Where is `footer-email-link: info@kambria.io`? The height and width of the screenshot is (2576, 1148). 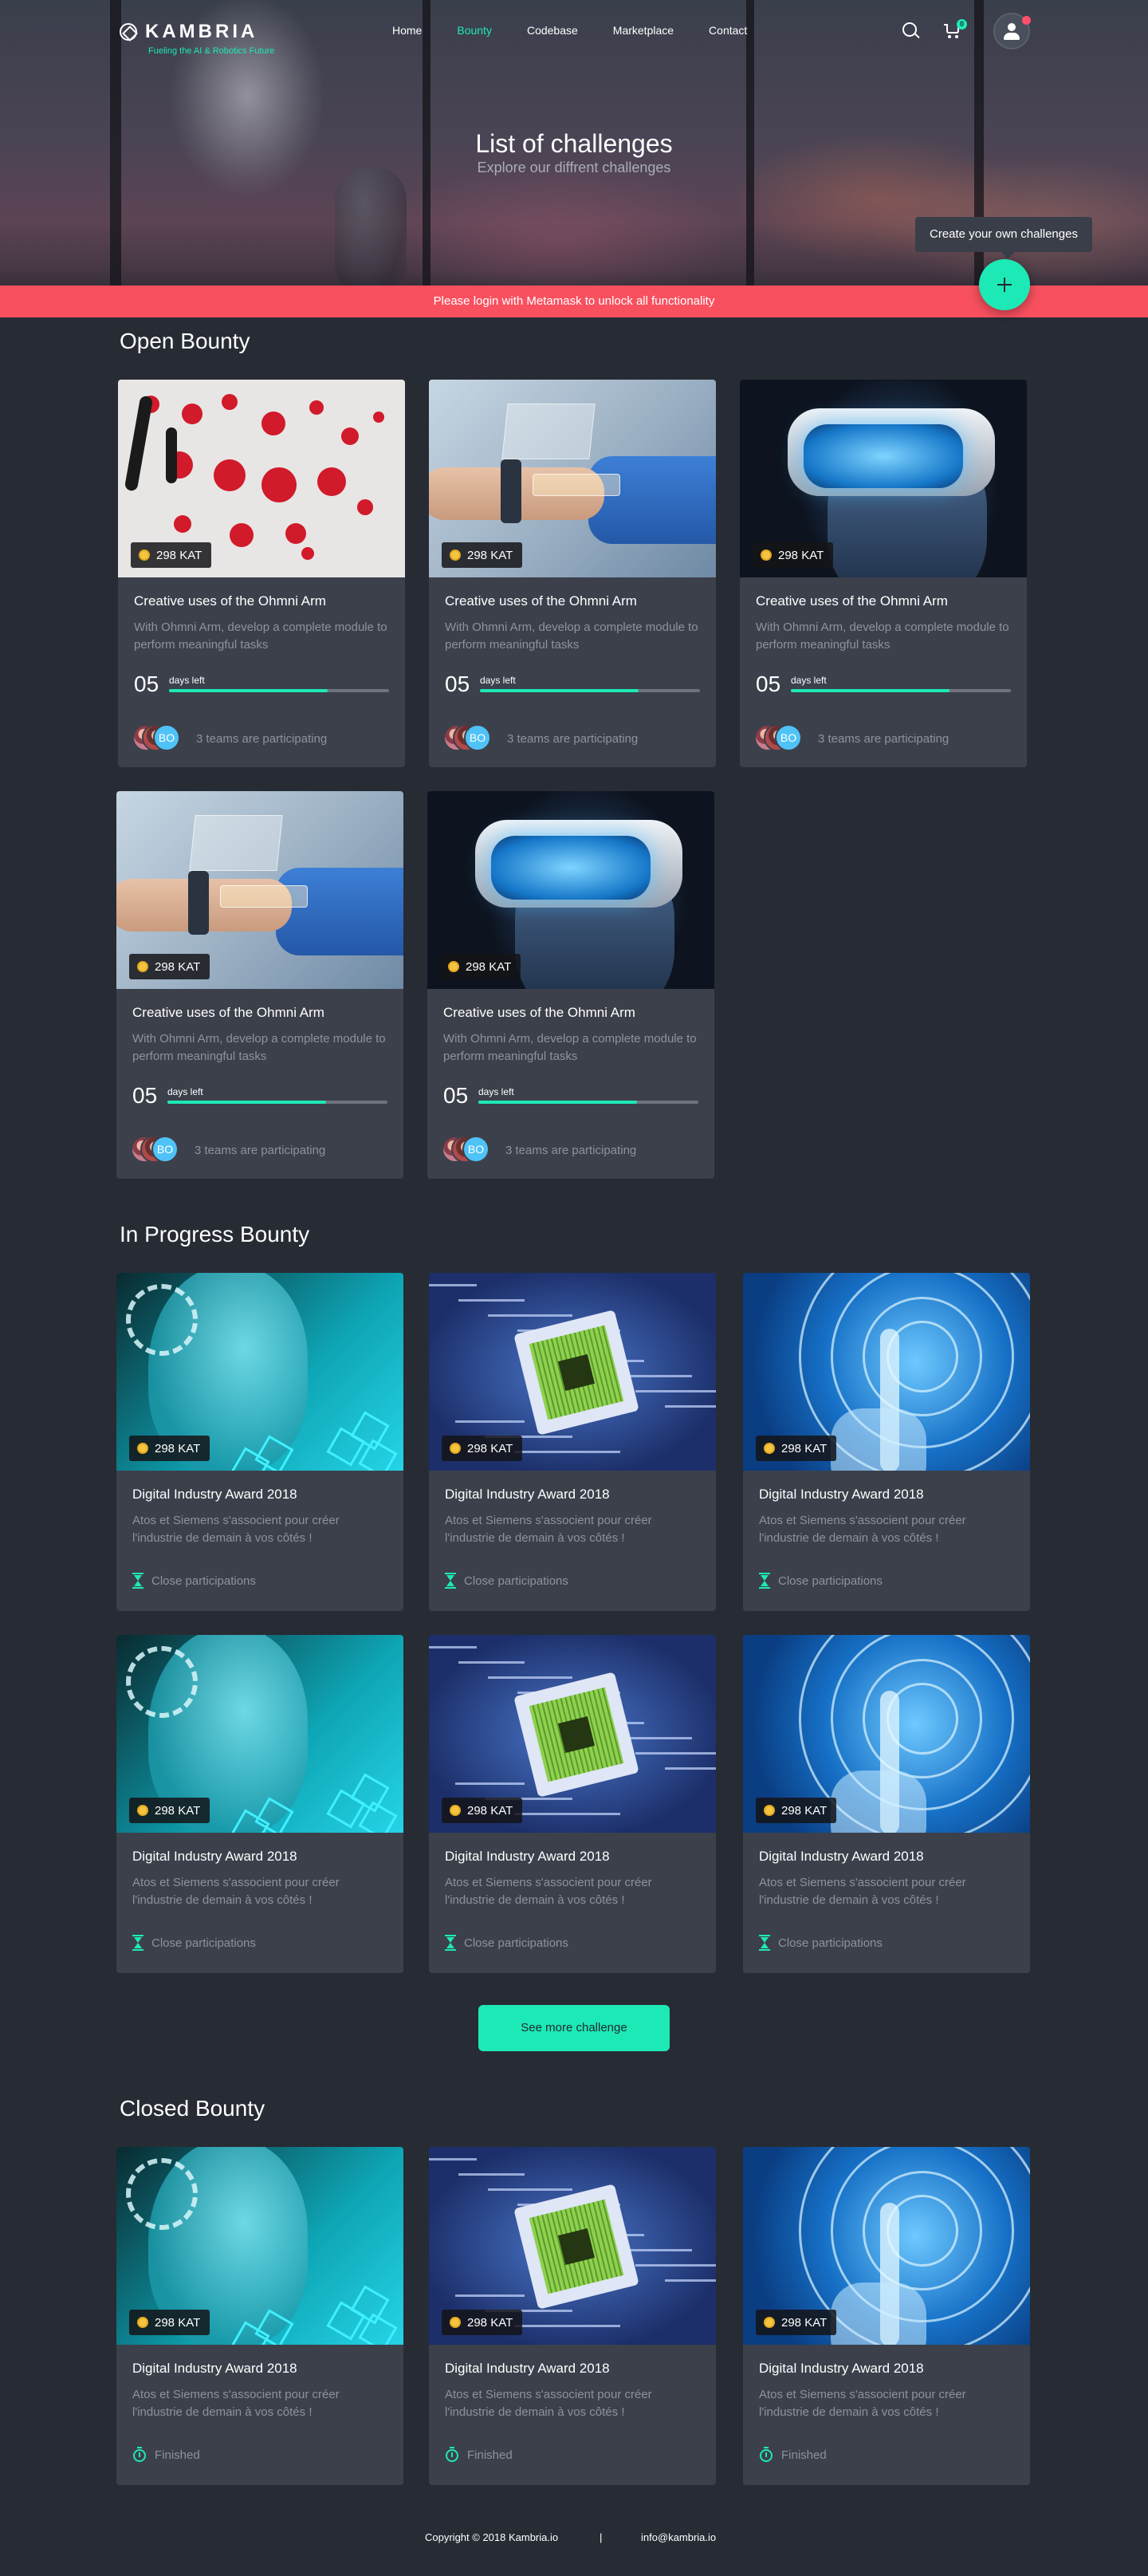 footer-email-link: info@kambria.io is located at coordinates (678, 2537).